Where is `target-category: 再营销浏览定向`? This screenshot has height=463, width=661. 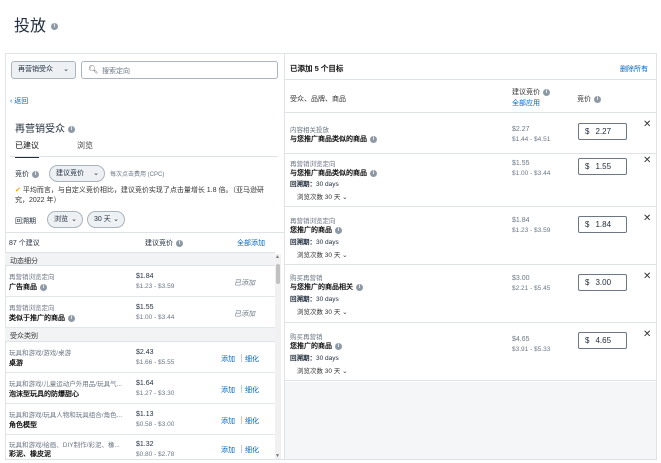
target-category: 再营销浏览定向 is located at coordinates (313, 164).